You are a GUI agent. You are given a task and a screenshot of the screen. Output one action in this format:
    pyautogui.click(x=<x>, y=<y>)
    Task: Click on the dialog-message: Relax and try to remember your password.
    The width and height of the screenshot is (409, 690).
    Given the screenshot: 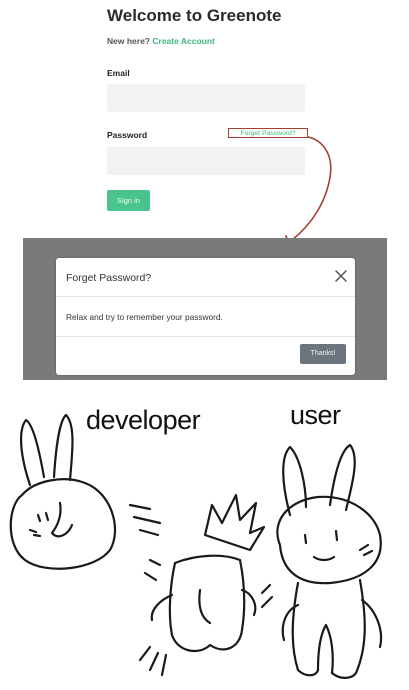 What is the action you would take?
    pyautogui.click(x=144, y=317)
    